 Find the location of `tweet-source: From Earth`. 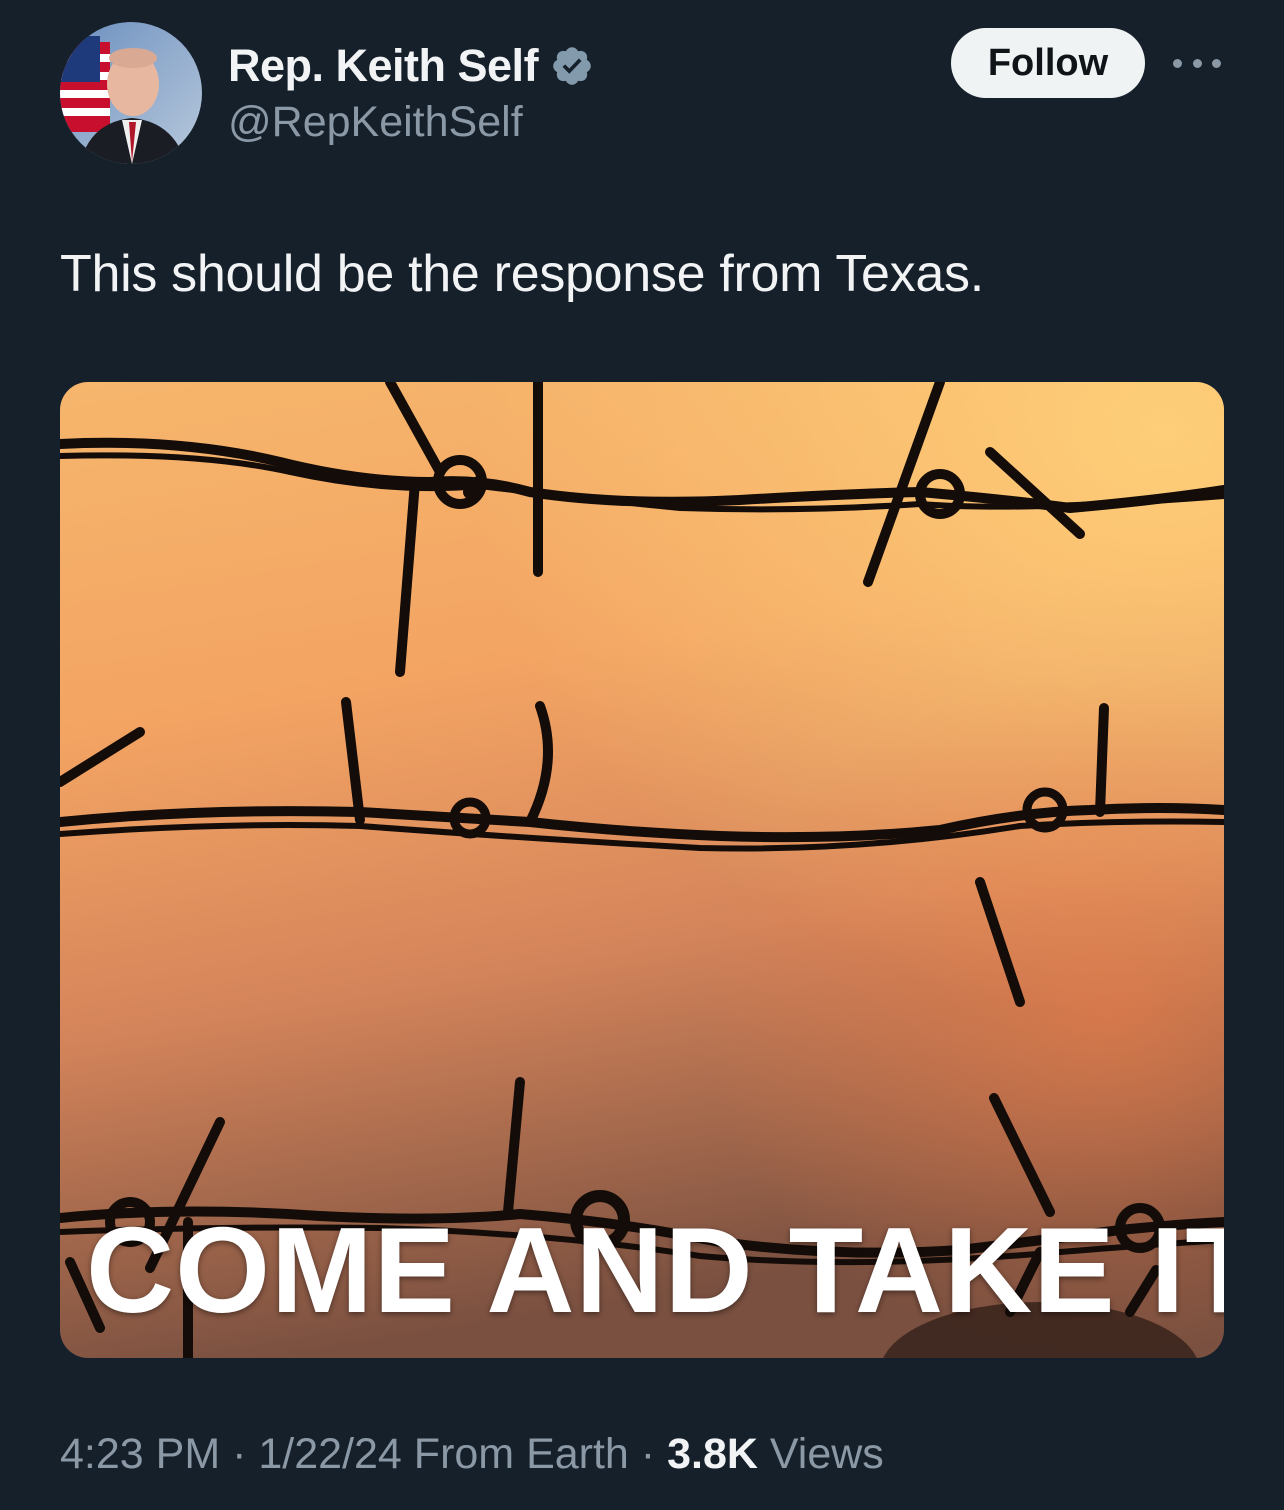

tweet-source: From Earth is located at coordinates (521, 1454).